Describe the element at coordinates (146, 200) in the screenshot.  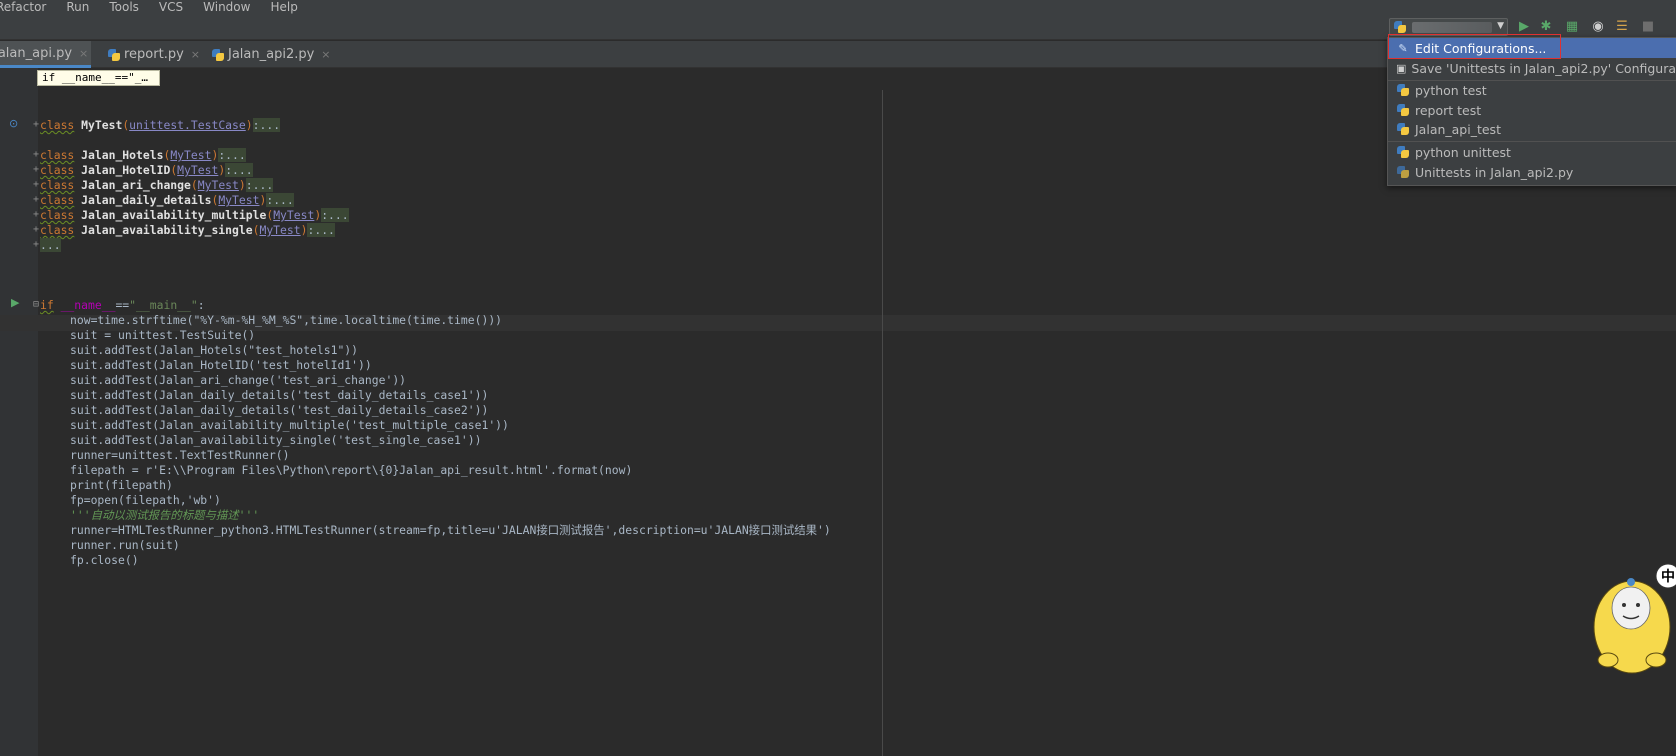
I see `class-name: Jalan_daily_details` at that location.